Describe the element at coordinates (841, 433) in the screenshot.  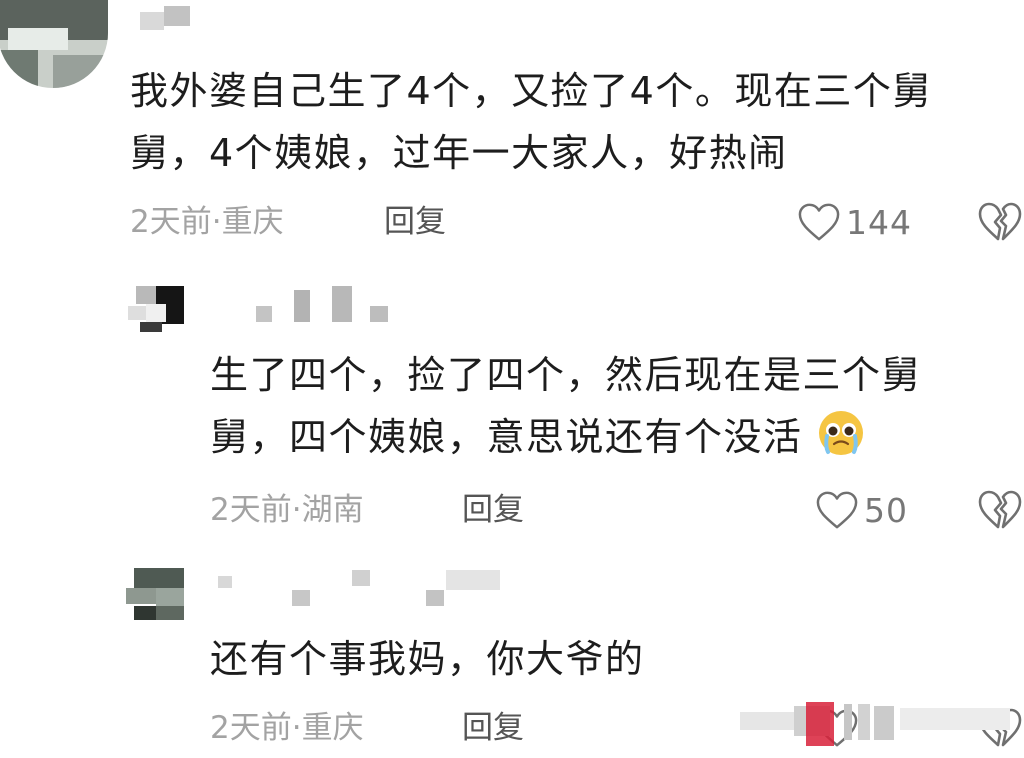
I see `pleading-crying-face-emoji` at that location.